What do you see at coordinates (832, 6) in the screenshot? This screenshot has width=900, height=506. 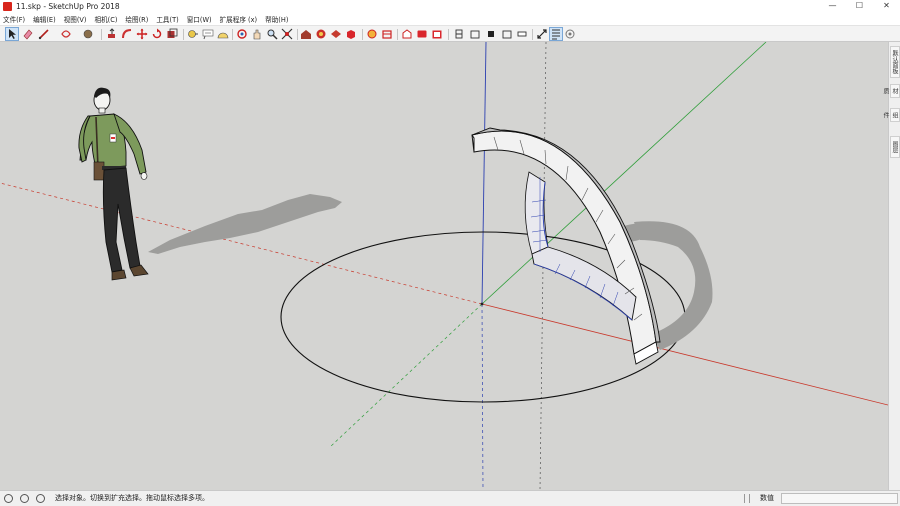 I see `minimize-button: —` at bounding box center [832, 6].